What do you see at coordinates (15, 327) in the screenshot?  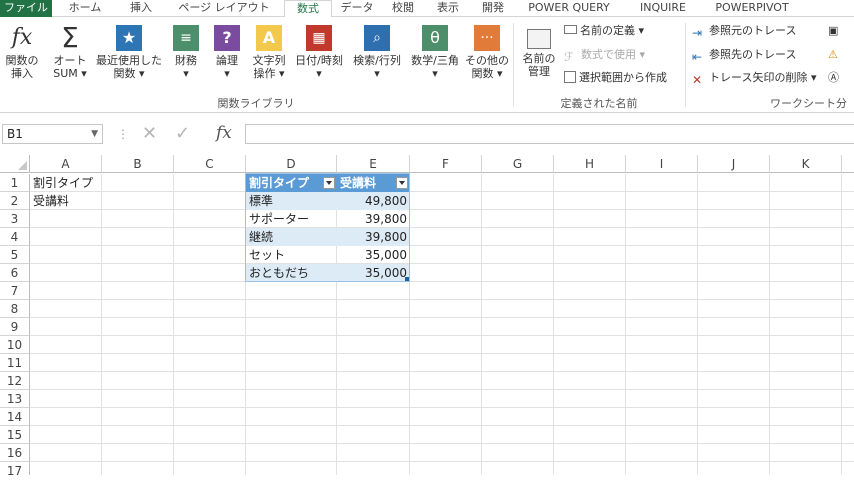 I see `row-header-9: 9` at bounding box center [15, 327].